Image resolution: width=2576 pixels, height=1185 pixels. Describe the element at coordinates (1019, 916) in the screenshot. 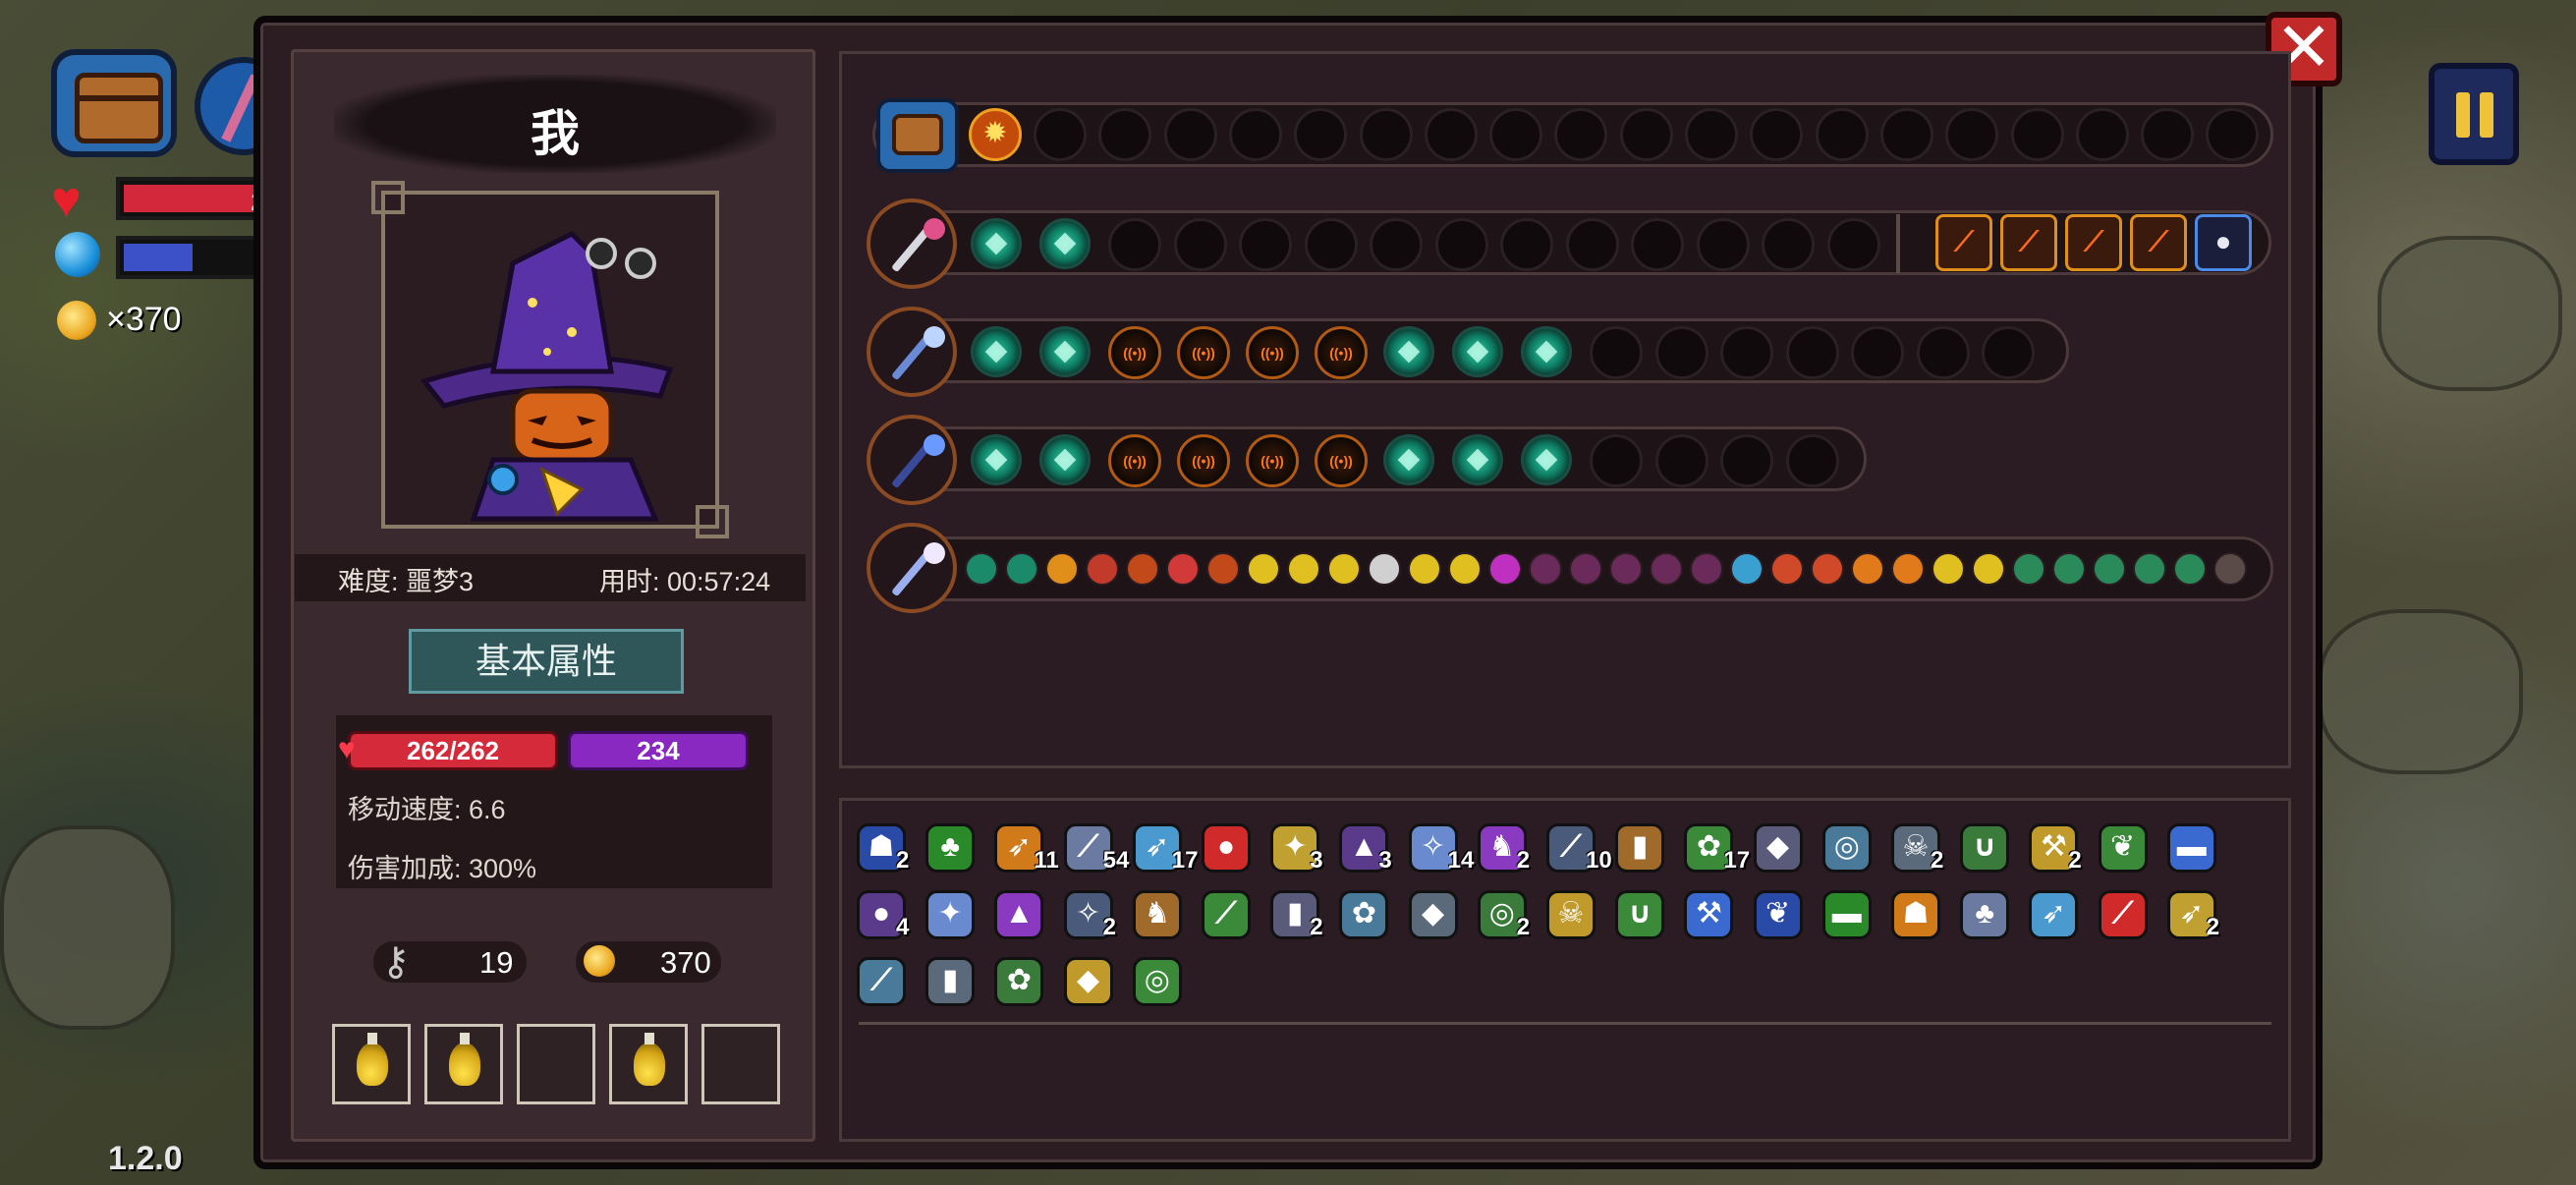

I see `inventory-item: ▲` at that location.